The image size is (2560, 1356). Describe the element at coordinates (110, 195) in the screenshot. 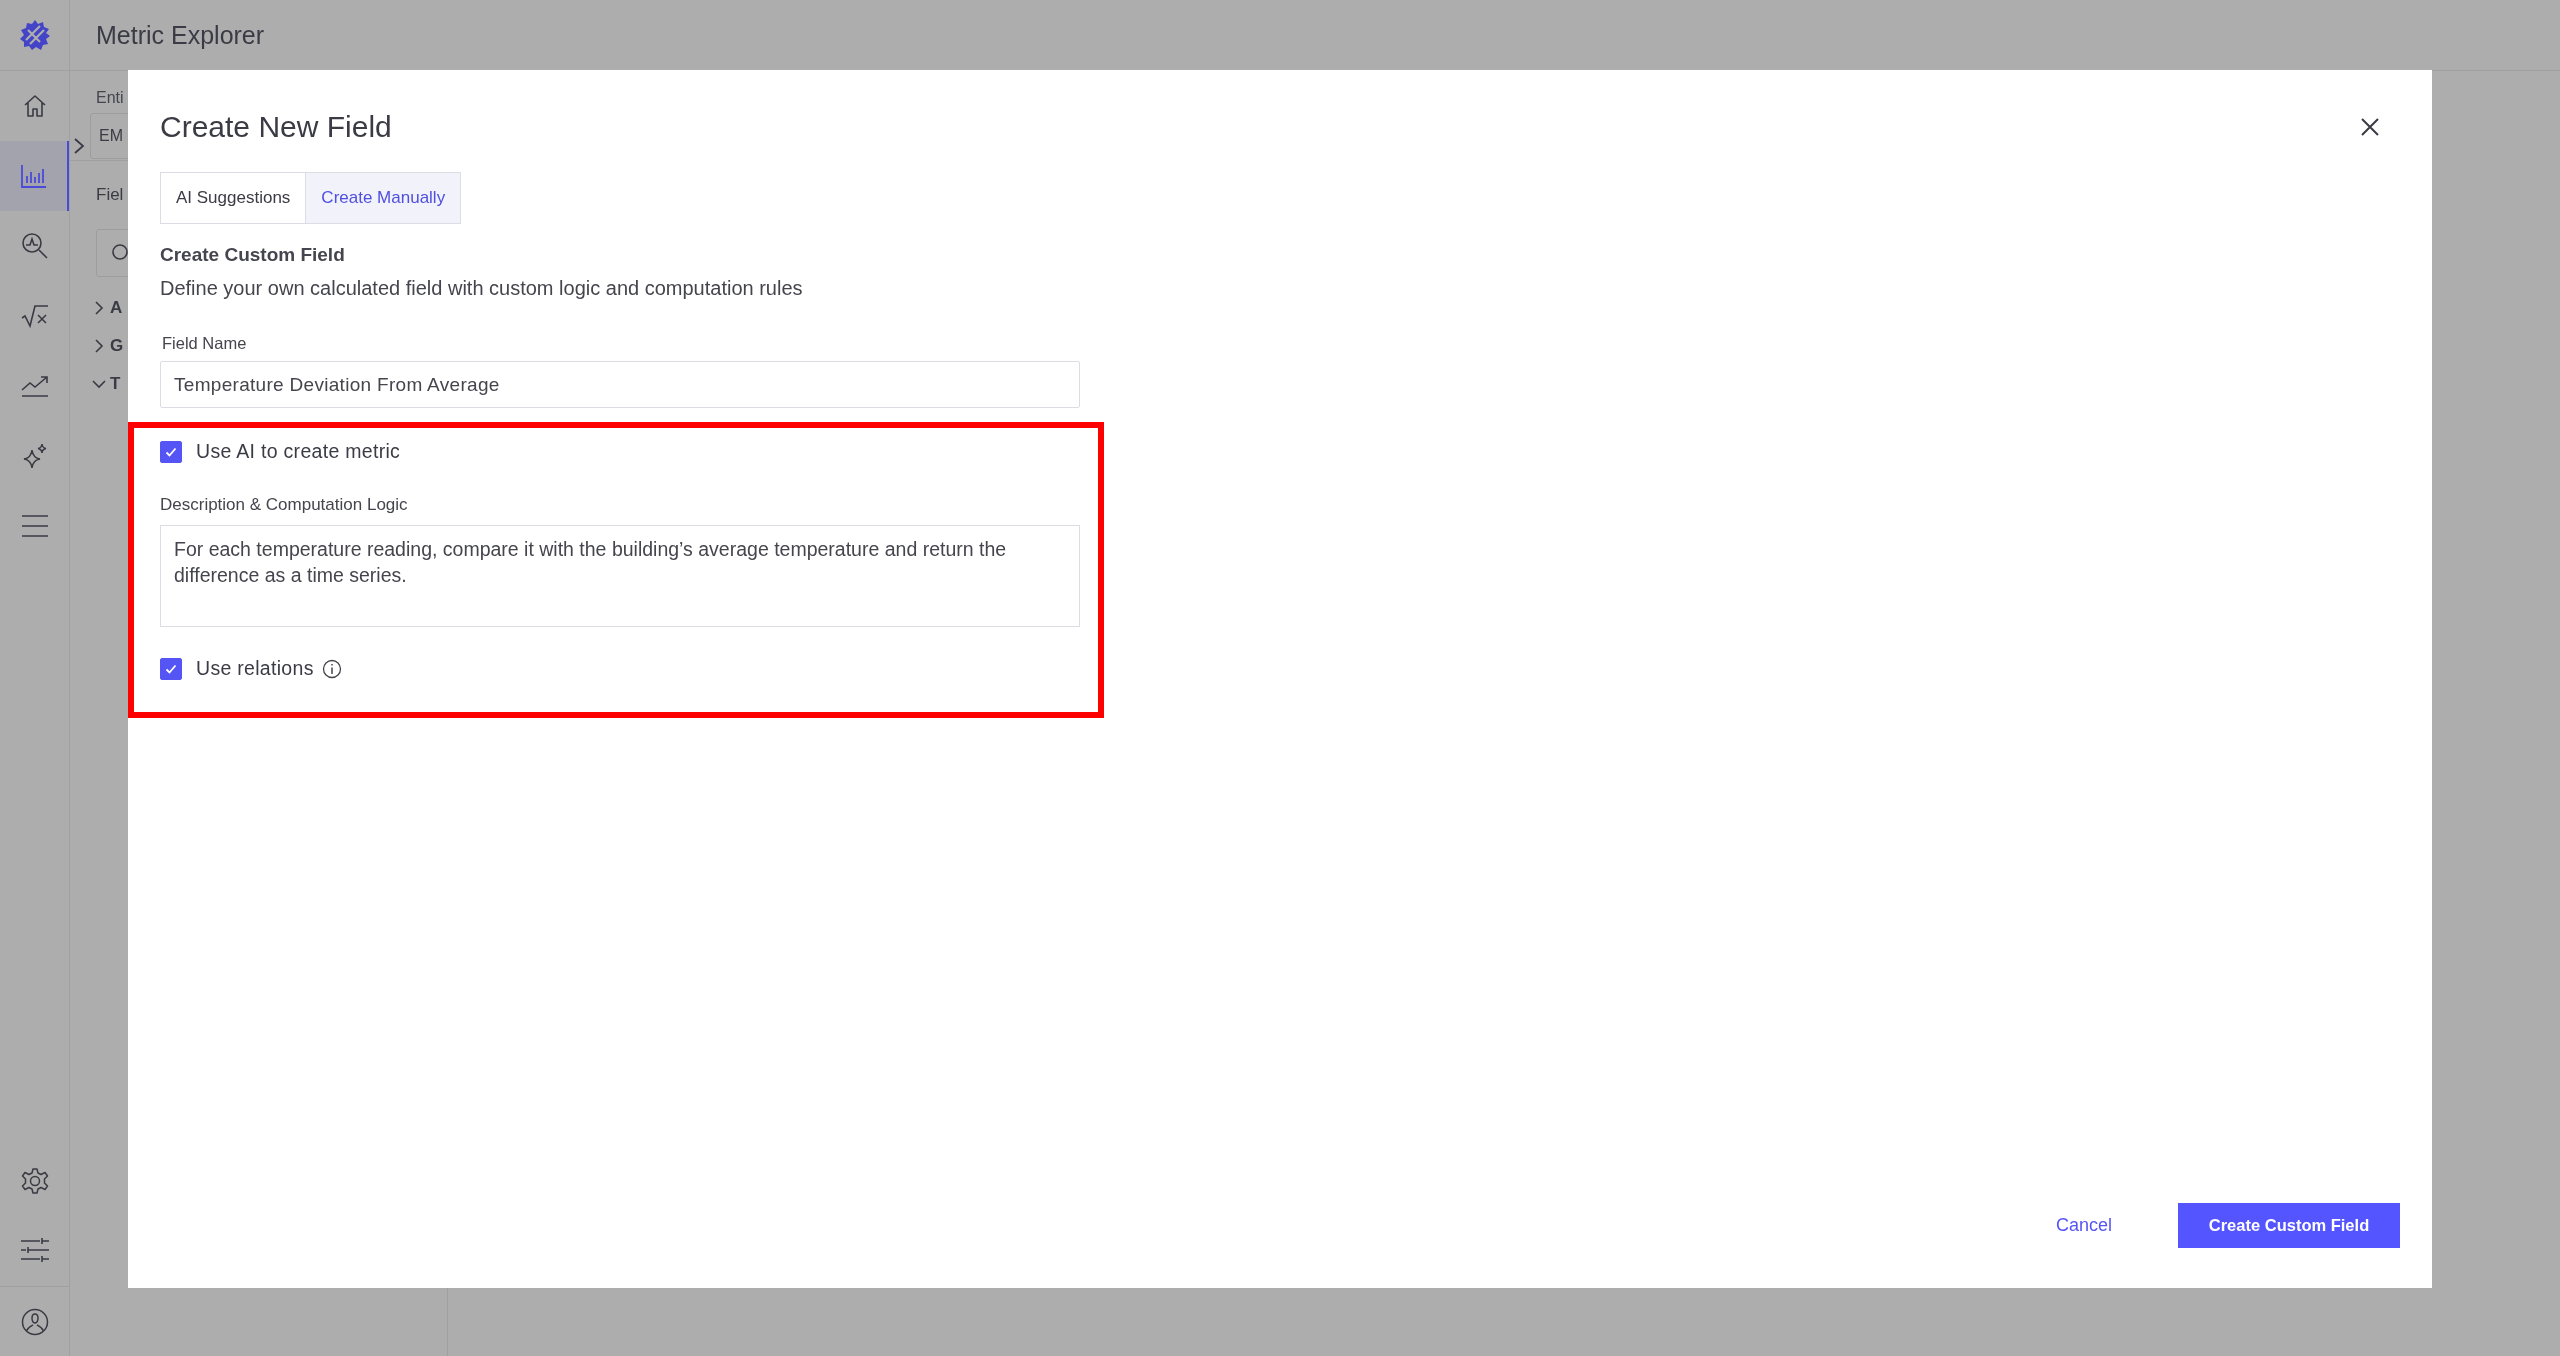

I see `section-label: Fiel` at that location.